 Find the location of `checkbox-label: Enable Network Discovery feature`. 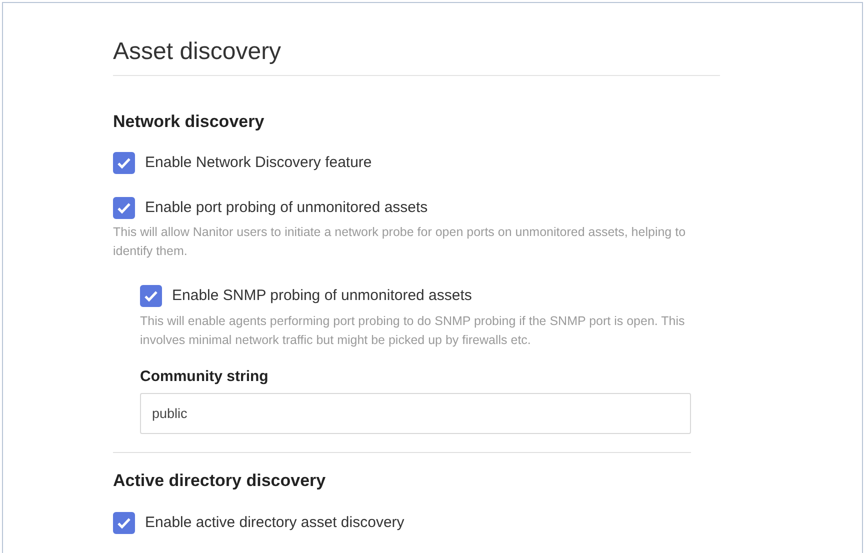

checkbox-label: Enable Network Discovery feature is located at coordinates (258, 163).